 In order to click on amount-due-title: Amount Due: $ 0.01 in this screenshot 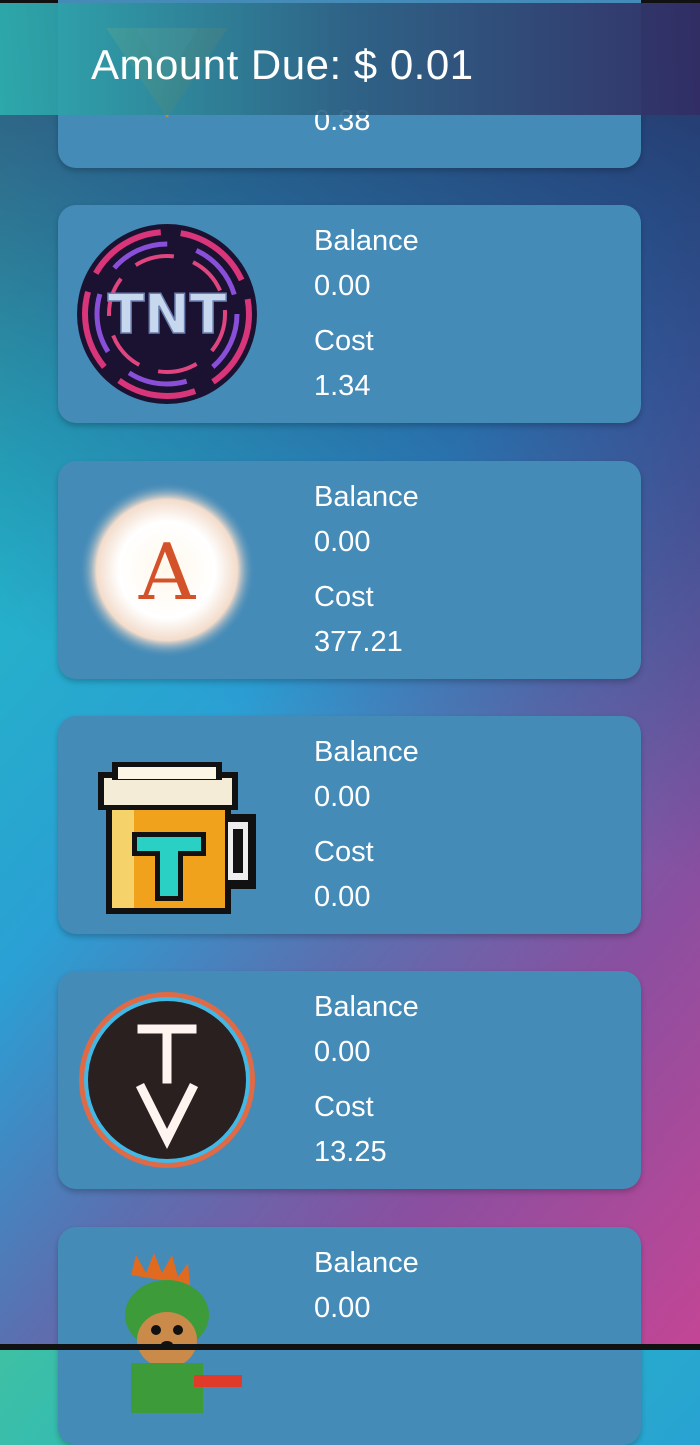, I will do `click(282, 64)`.